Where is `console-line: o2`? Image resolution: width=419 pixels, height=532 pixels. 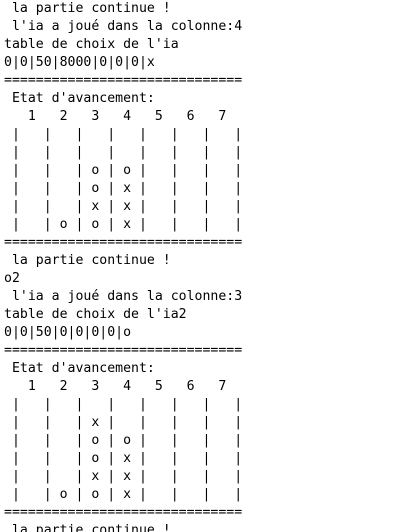
console-line: o2 is located at coordinates (12, 278).